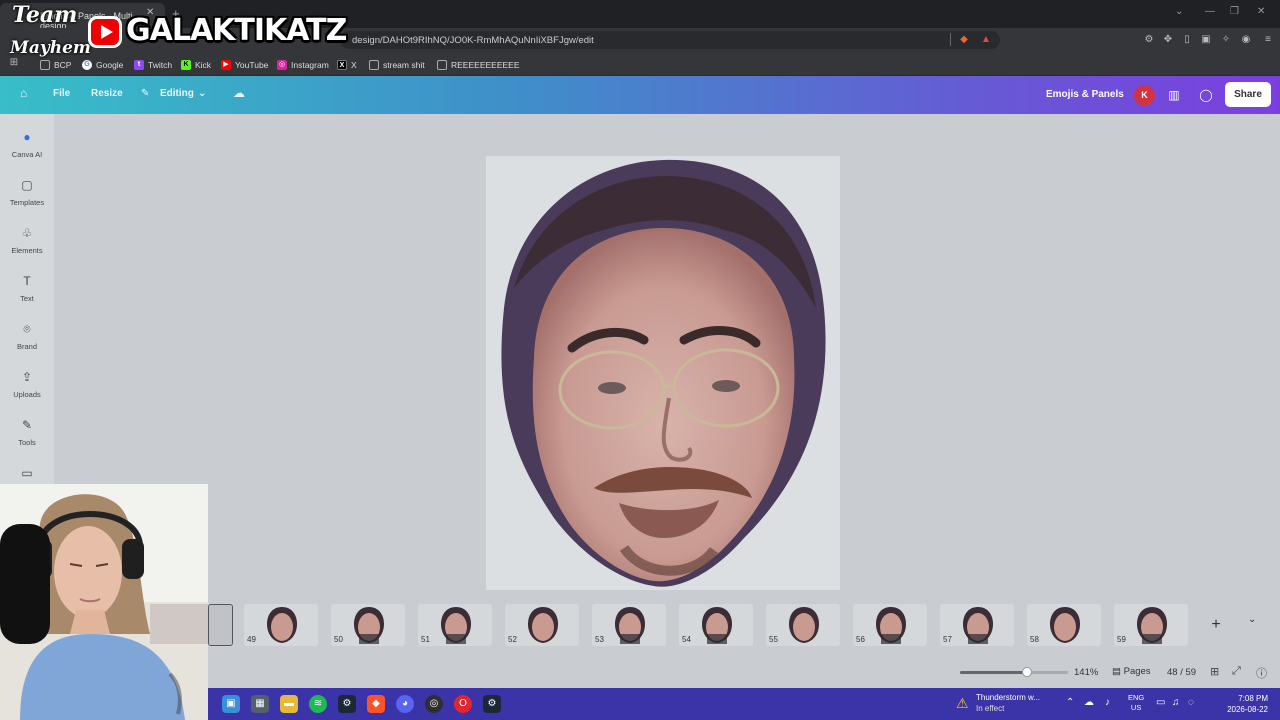 The width and height of the screenshot is (1280, 720). Describe the element at coordinates (1006, 705) in the screenshot. I see `weather-widget: ⚠ Thunderstorm w... In effect` at that location.